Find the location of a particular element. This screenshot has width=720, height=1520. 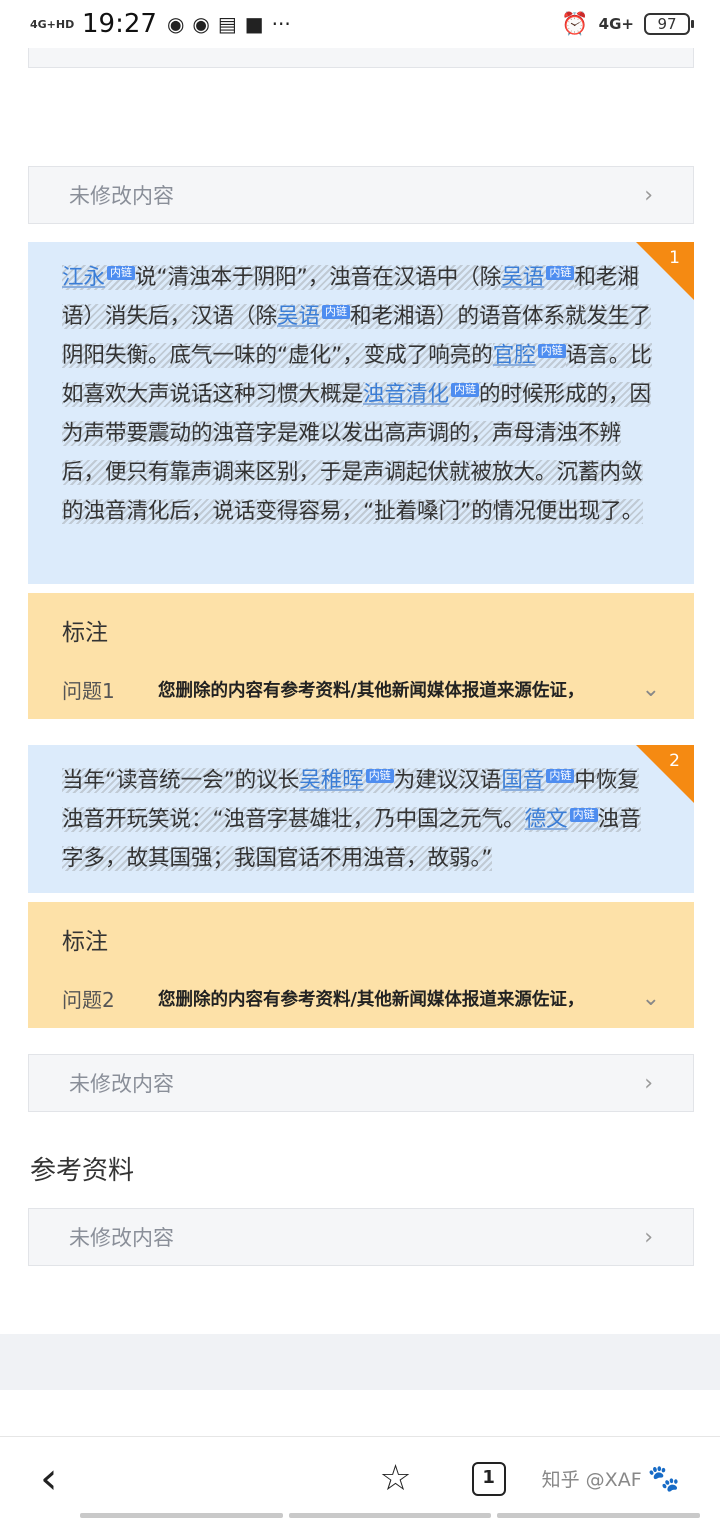

issue-number: 2 is located at coordinates (674, 761).